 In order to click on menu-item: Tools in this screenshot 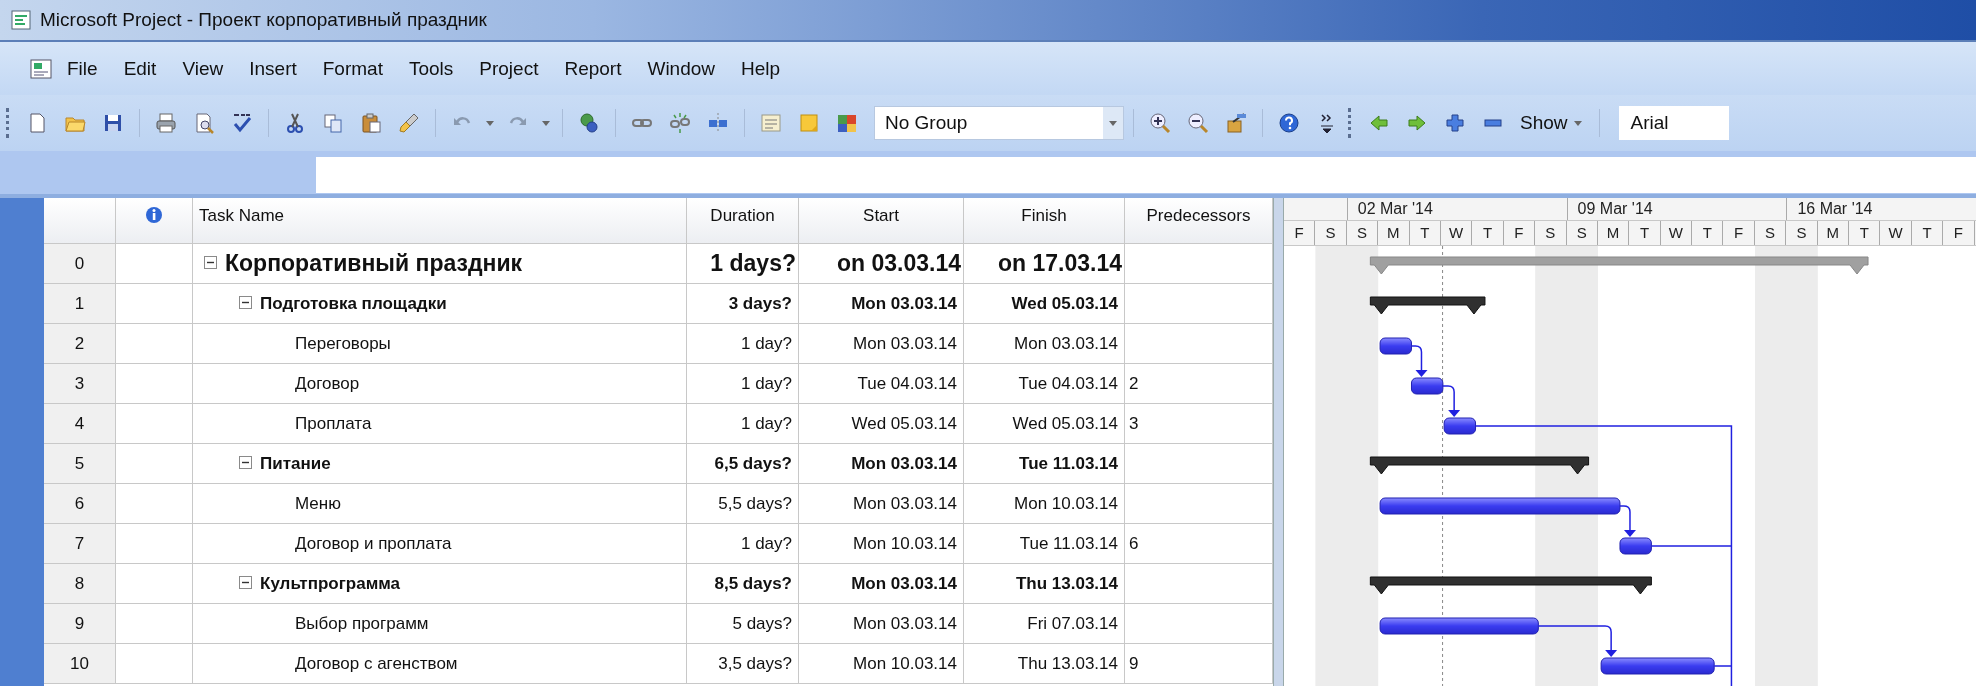, I will do `click(431, 68)`.